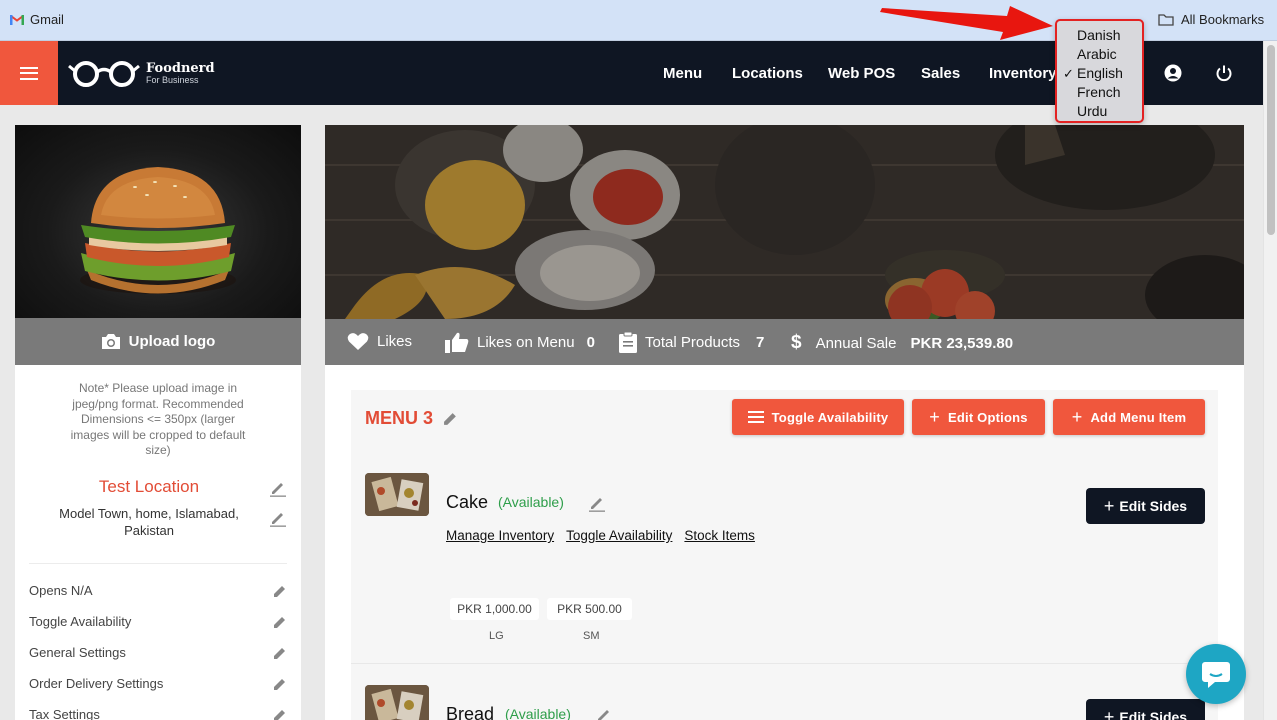 The height and width of the screenshot is (720, 1277). Describe the element at coordinates (962, 343) in the screenshot. I see `stat-annual-sale-value: PKR 23,539.80` at that location.